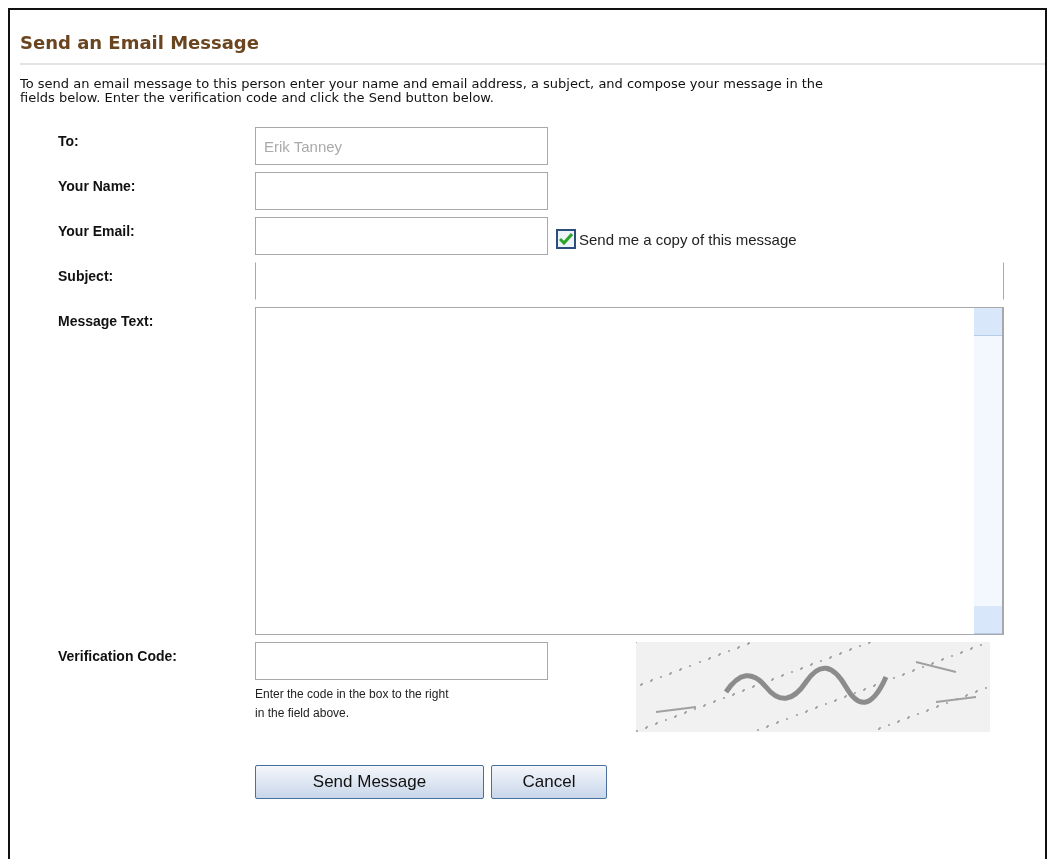 The height and width of the screenshot is (859, 1052). I want to click on verification-field, so click(401, 661).